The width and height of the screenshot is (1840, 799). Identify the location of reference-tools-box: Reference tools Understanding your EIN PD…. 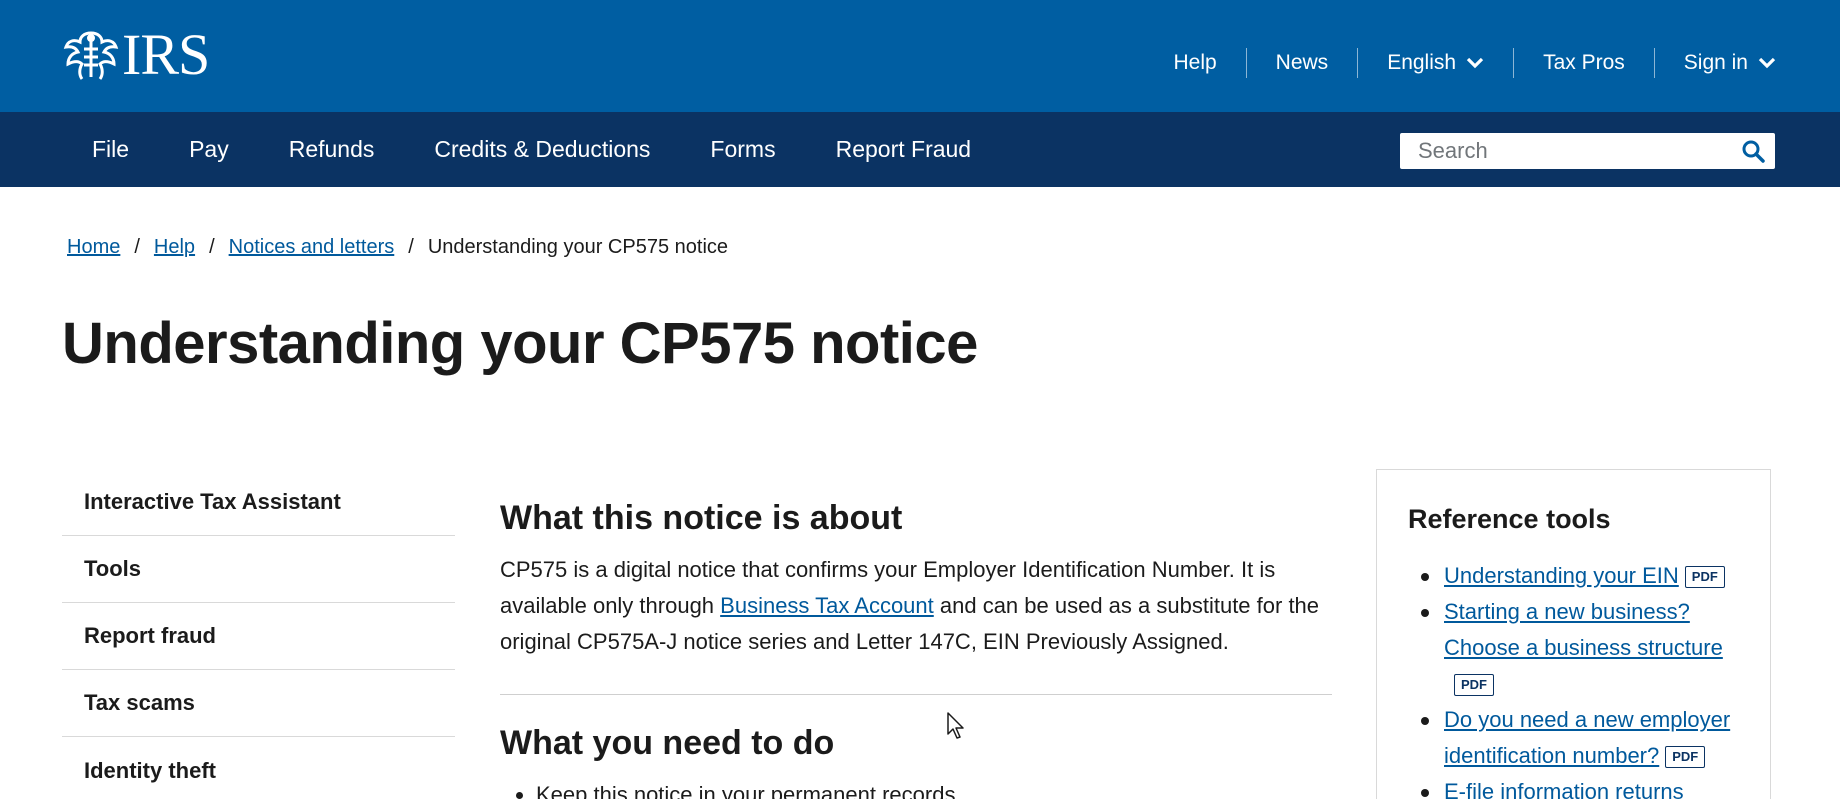
(1573, 634).